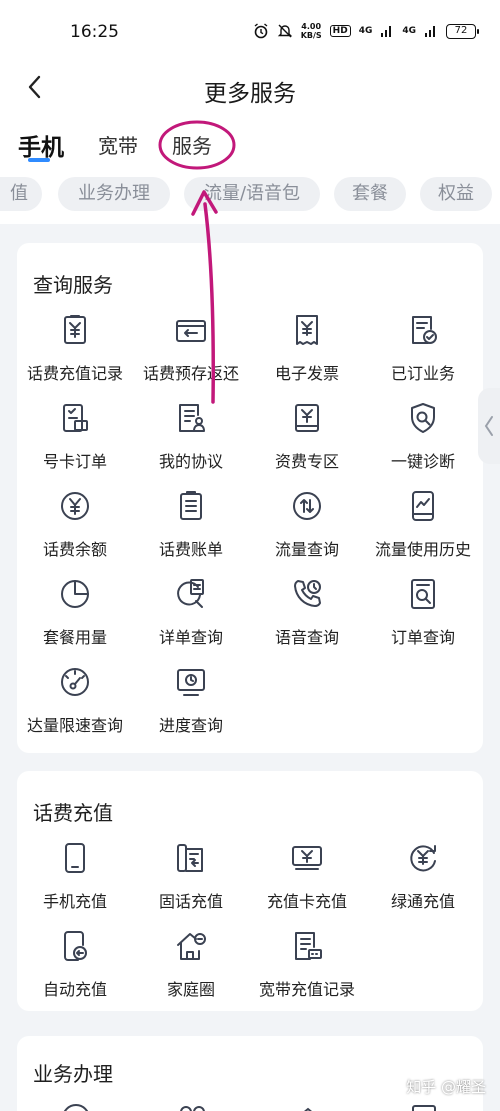  Describe the element at coordinates (252, 194) in the screenshot. I see `chip-data-voice: 流量/语音包` at that location.